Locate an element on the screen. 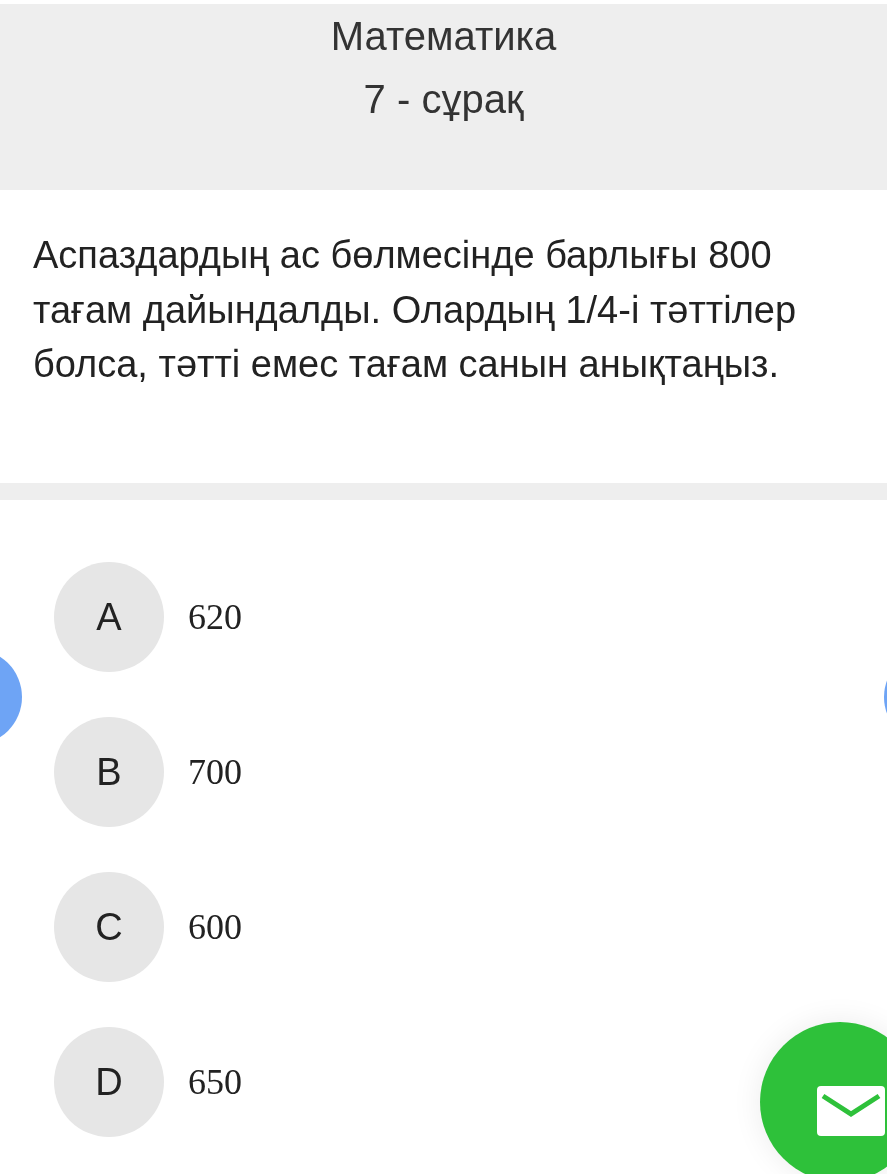 This screenshot has height=1174, width=887. option-letter: C is located at coordinates (109, 927).